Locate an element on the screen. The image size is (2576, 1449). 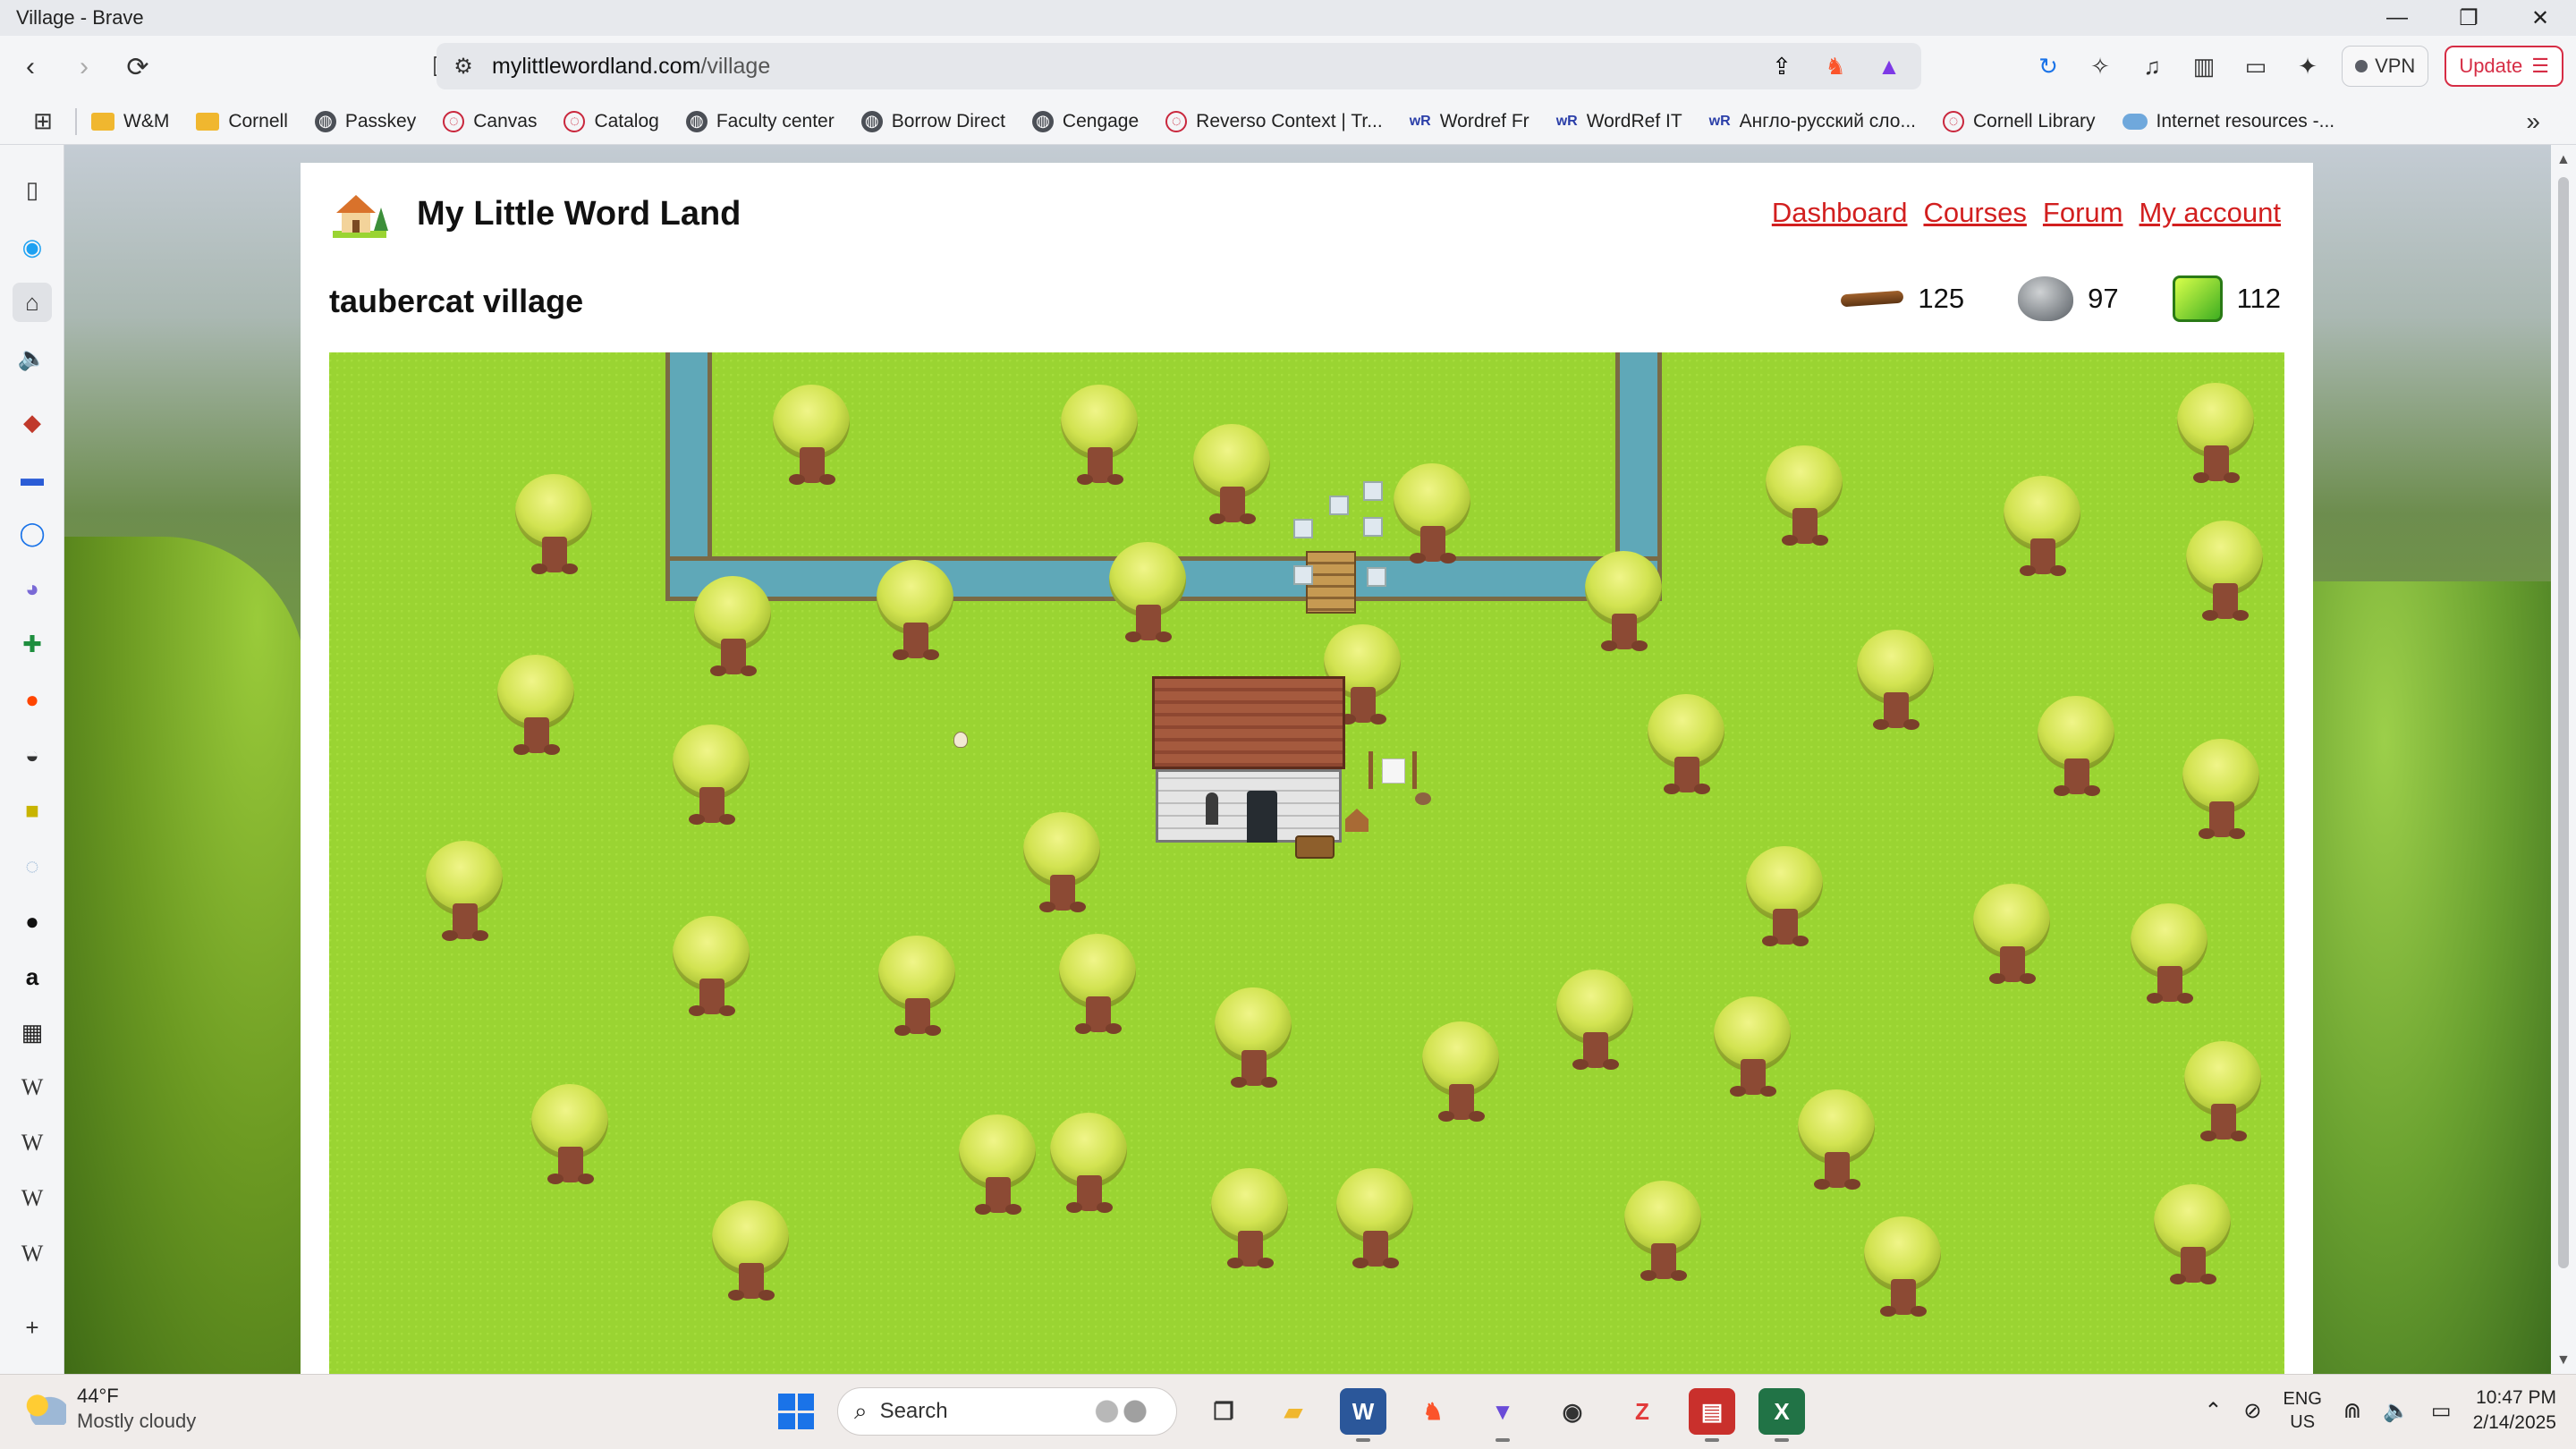
word-icon: W is located at coordinates (1363, 1415).